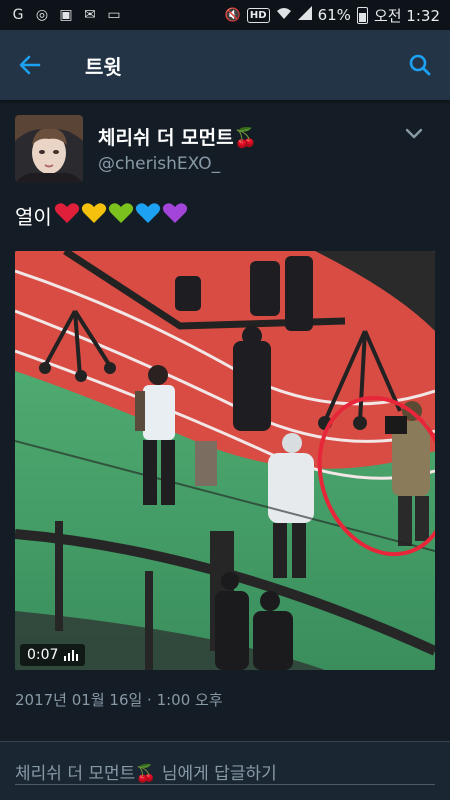 The image size is (450, 800). What do you see at coordinates (33, 217) in the screenshot?
I see `tweet-text-body: 열이` at bounding box center [33, 217].